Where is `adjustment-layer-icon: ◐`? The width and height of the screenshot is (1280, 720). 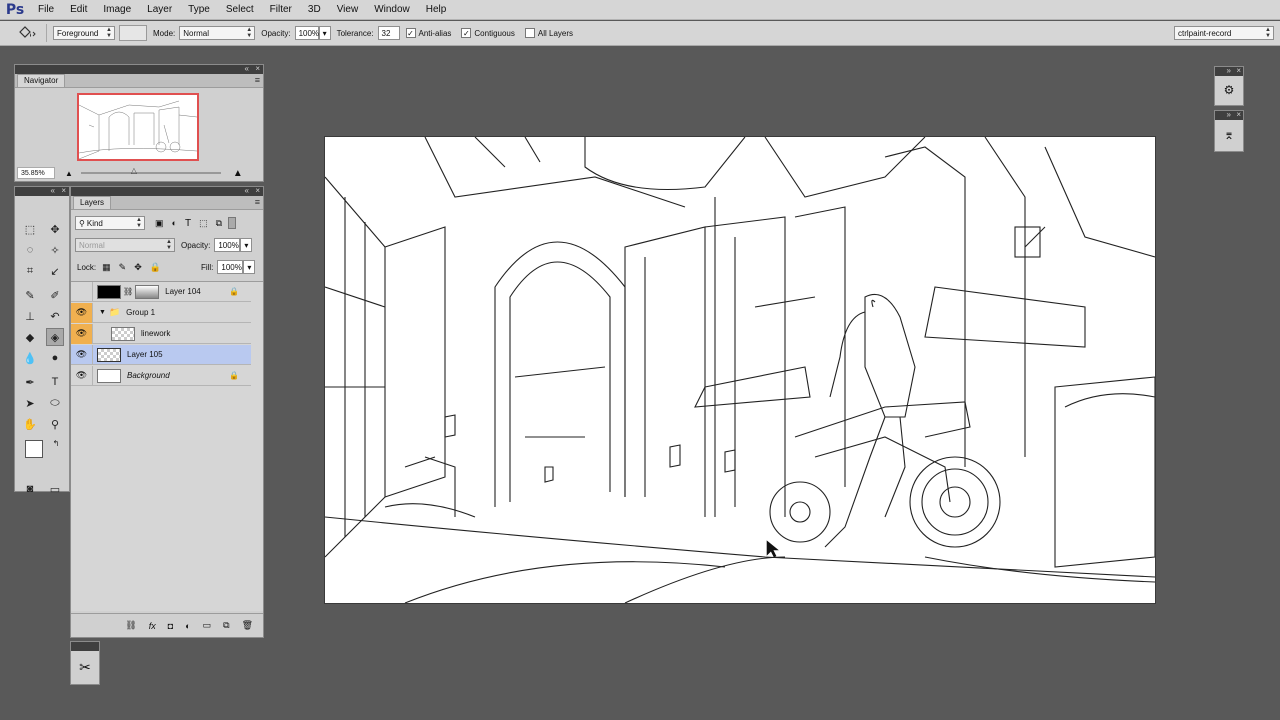 adjustment-layer-icon: ◐ is located at coordinates (187, 626).